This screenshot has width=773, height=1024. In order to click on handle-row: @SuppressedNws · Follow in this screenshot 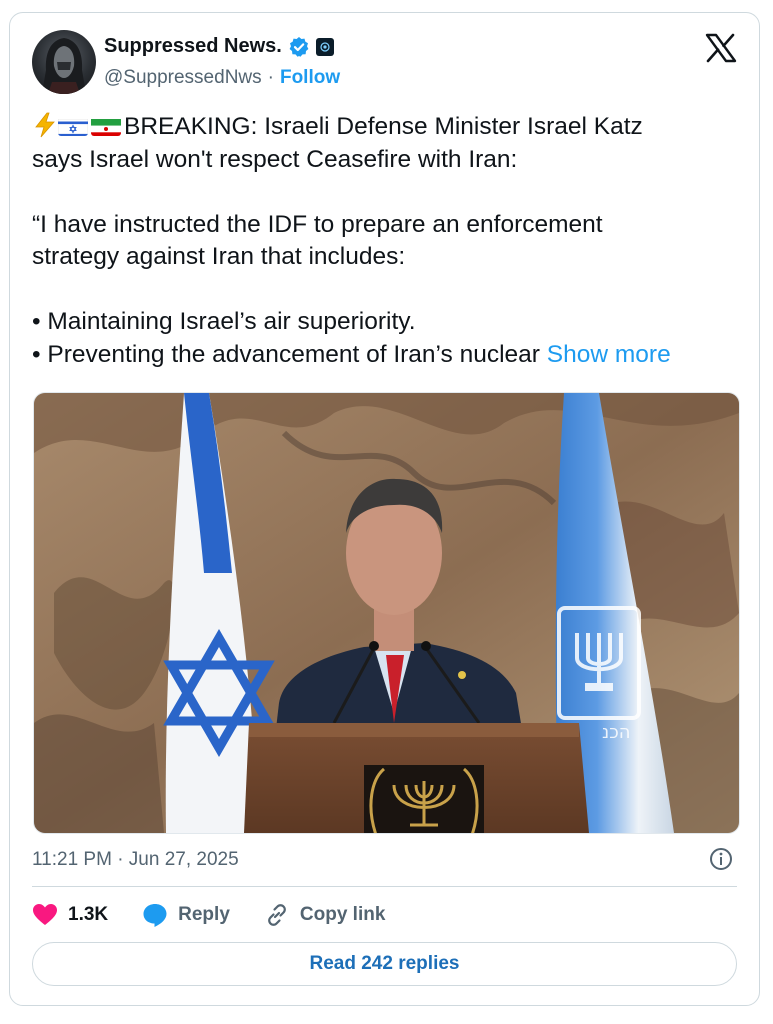, I will do `click(222, 78)`.